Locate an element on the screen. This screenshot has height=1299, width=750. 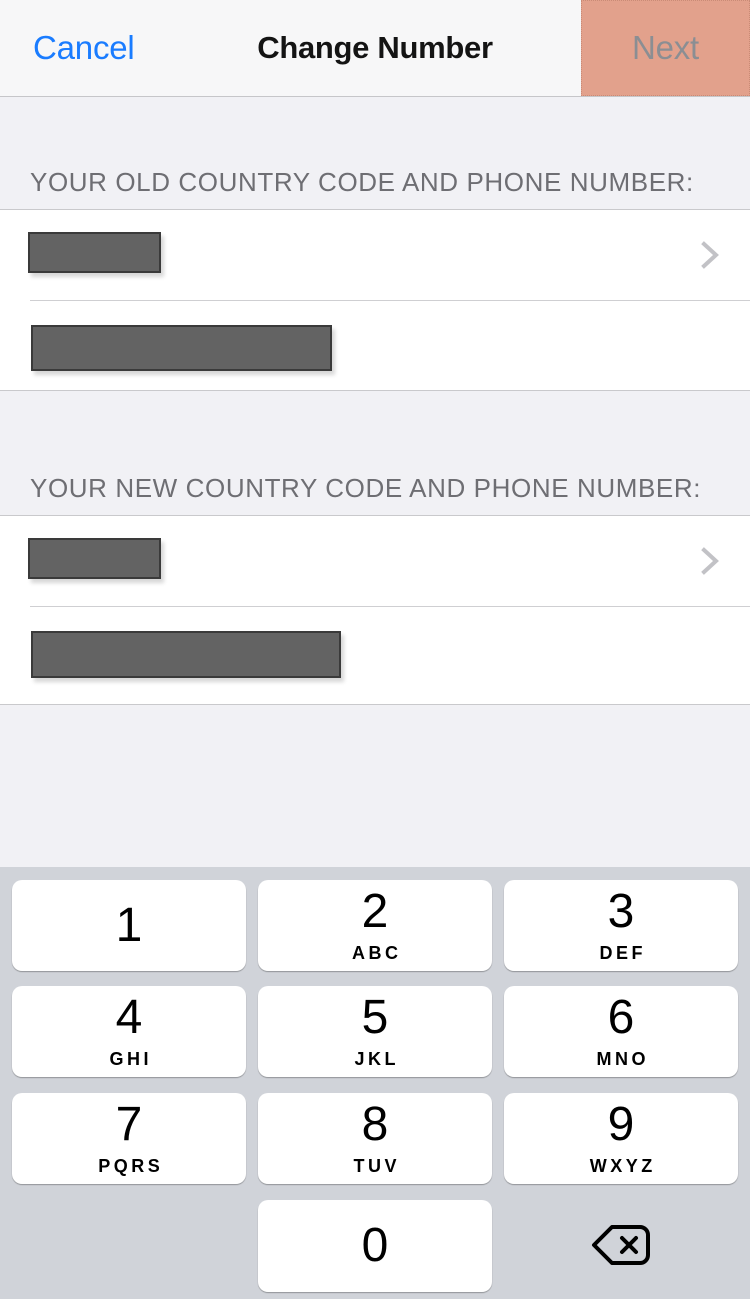
key-8-letters: TUV is located at coordinates (376, 1165).